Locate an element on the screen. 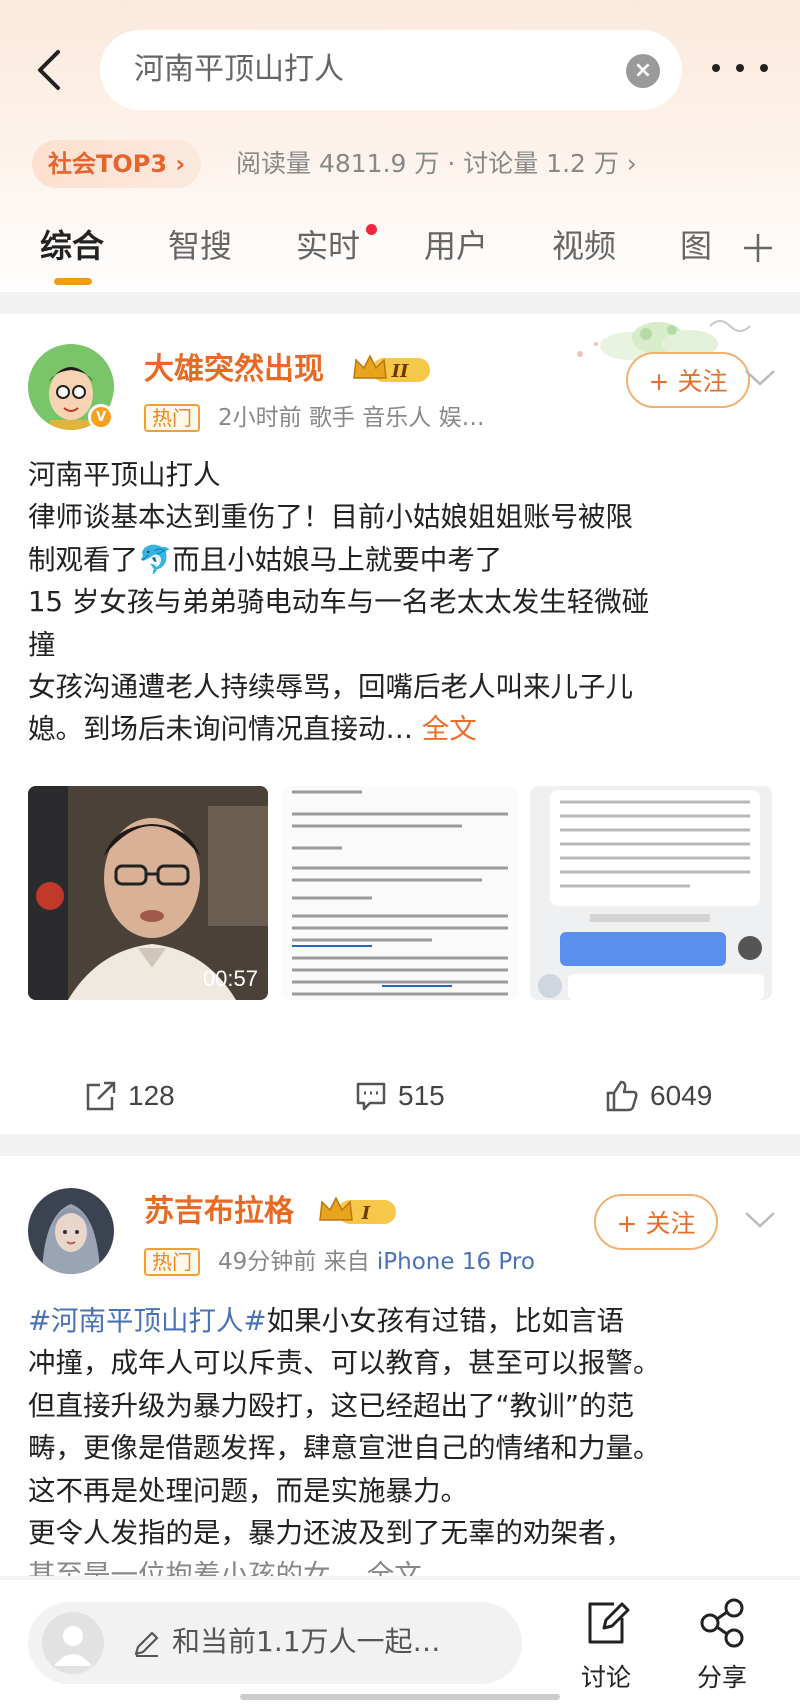 This screenshot has width=800, height=1707. back-button is located at coordinates (48, 70).